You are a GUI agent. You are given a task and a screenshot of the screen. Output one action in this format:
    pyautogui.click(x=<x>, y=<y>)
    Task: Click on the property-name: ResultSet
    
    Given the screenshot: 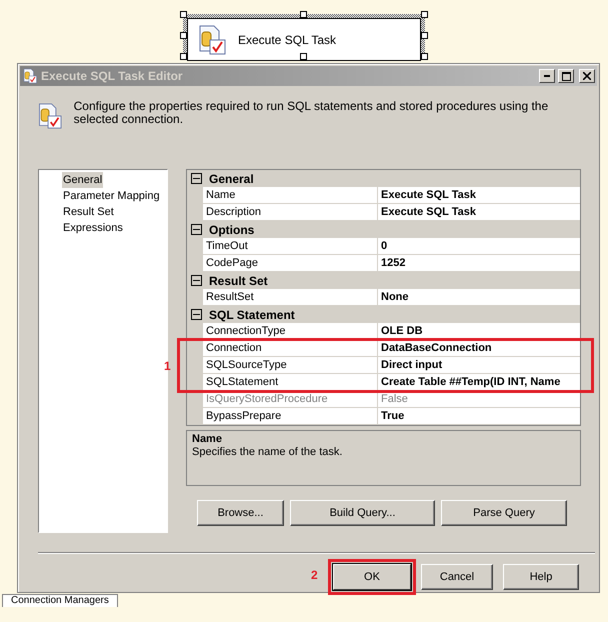 What is the action you would take?
    pyautogui.click(x=290, y=297)
    